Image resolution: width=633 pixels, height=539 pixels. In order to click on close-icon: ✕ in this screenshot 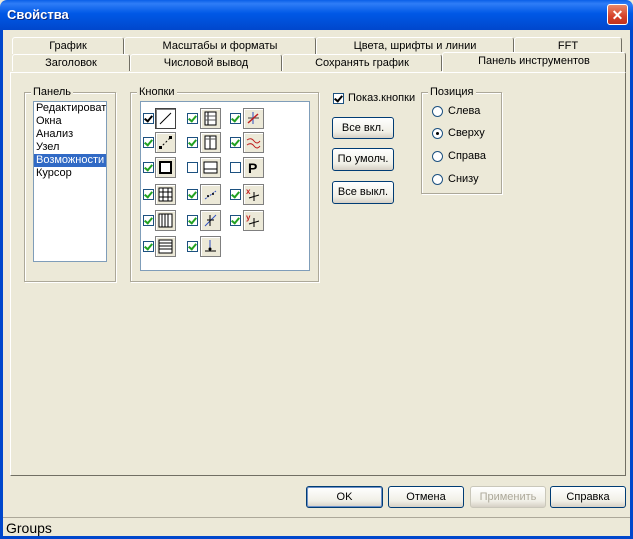, I will do `click(617, 15)`.